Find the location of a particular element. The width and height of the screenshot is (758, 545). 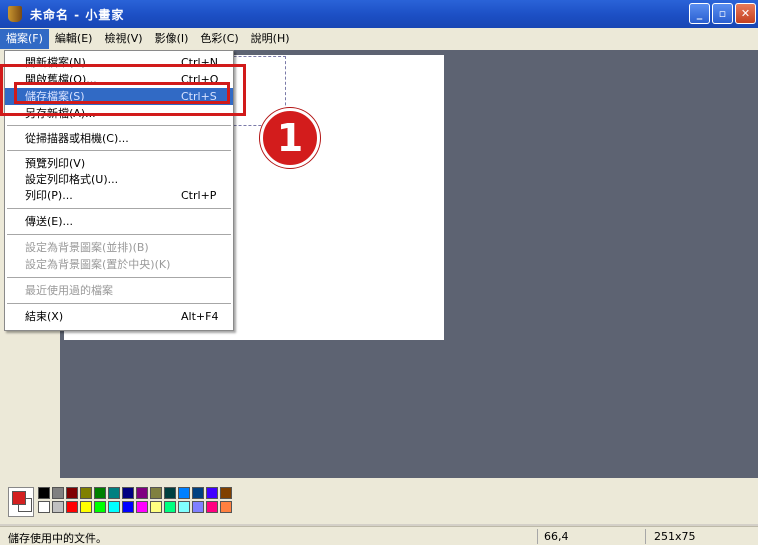

window-title: 未命名 - 小畫家 is located at coordinates (77, 14).